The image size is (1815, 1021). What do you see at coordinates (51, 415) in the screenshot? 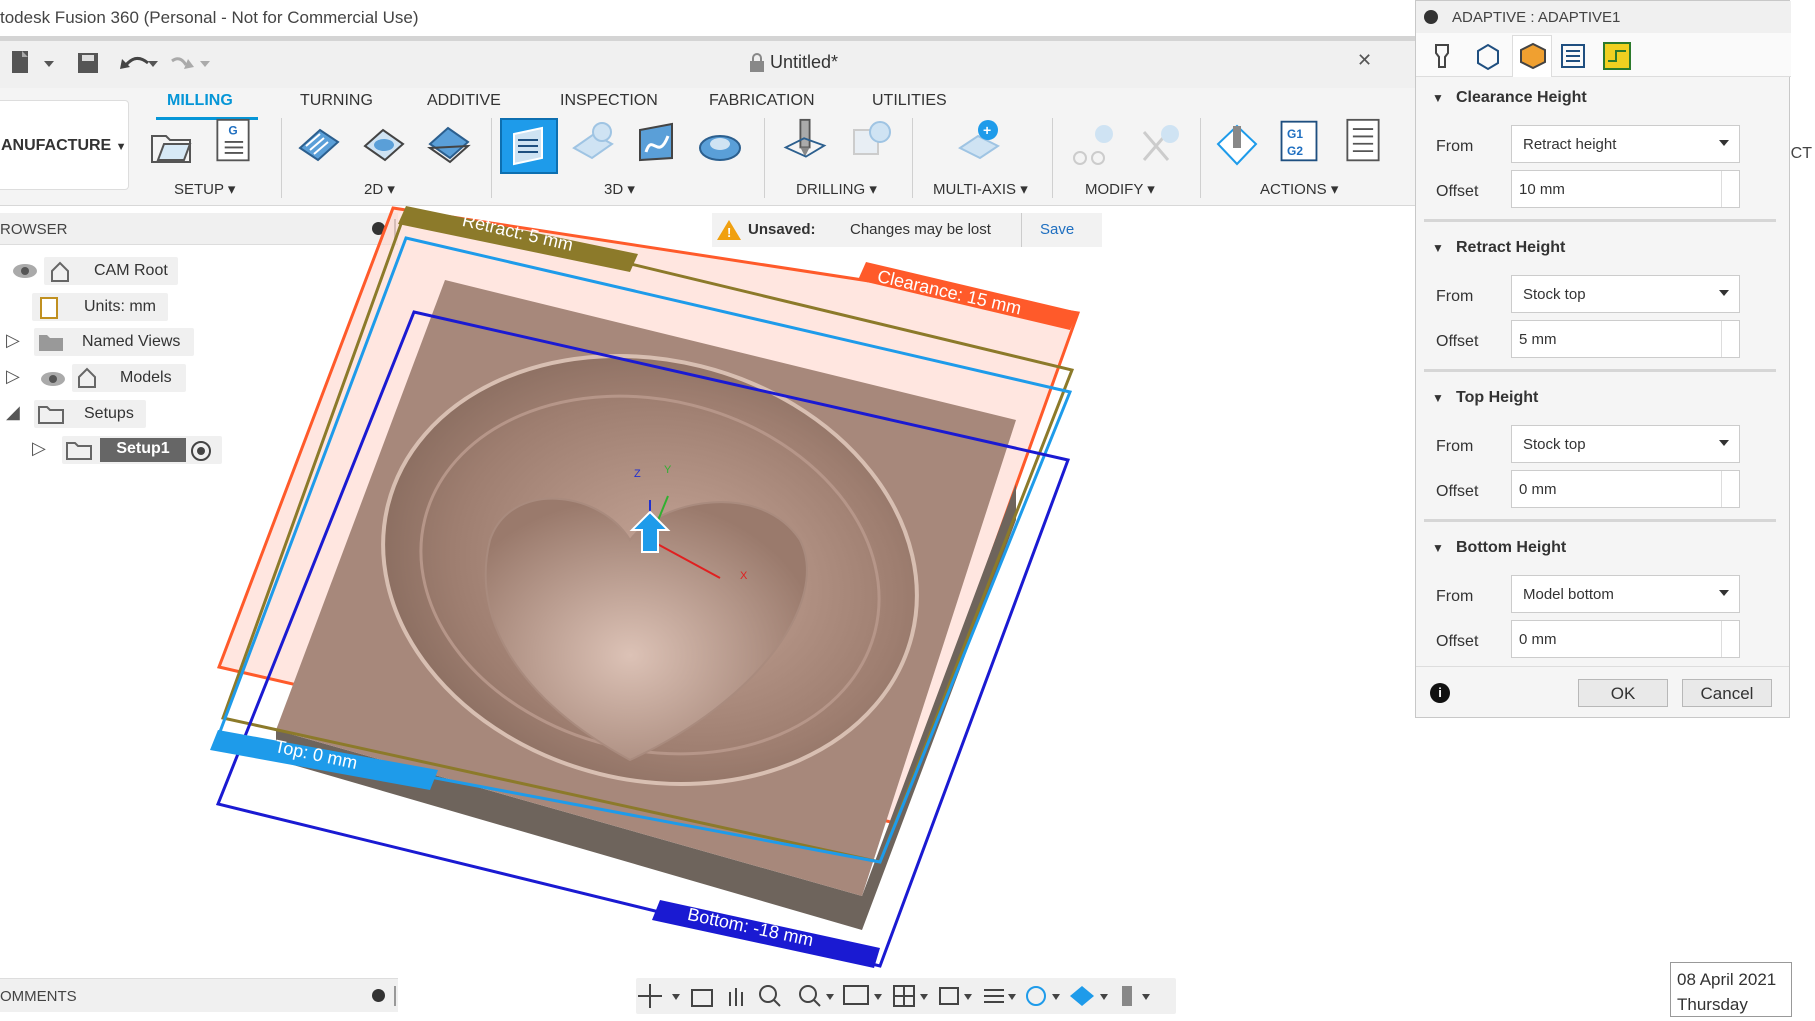
I see `open-folder-icon` at bounding box center [51, 415].